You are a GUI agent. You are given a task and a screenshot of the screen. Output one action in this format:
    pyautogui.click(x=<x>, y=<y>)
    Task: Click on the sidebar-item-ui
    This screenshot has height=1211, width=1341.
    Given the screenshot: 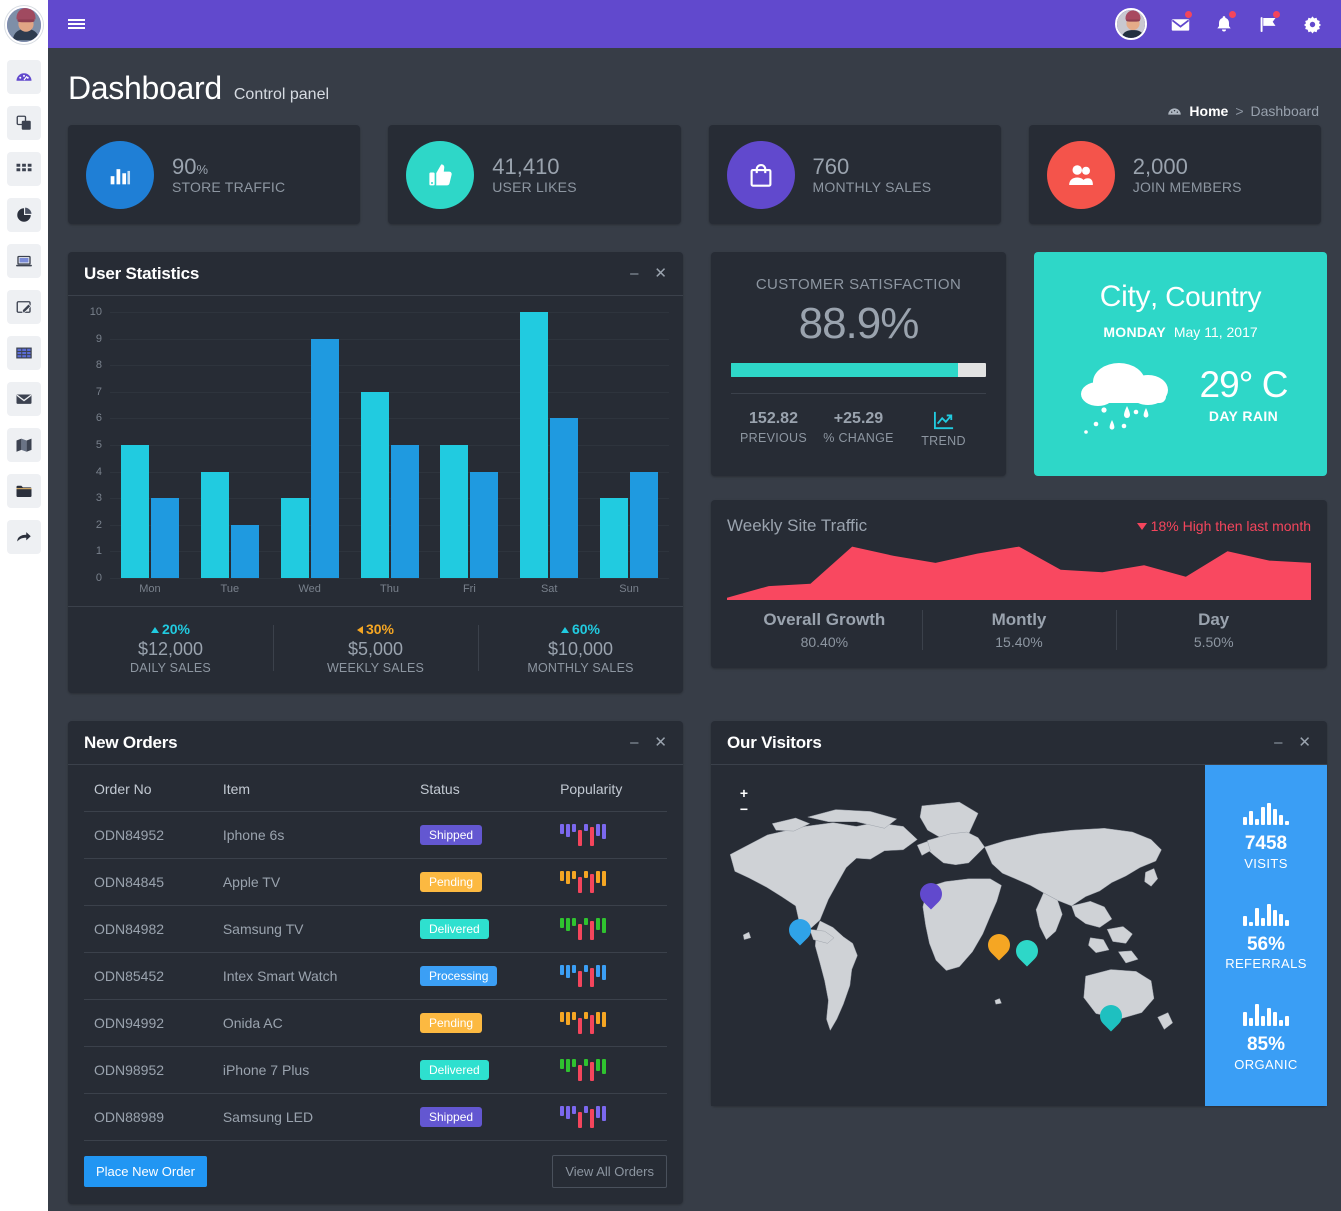 What is the action you would take?
    pyautogui.click(x=24, y=261)
    